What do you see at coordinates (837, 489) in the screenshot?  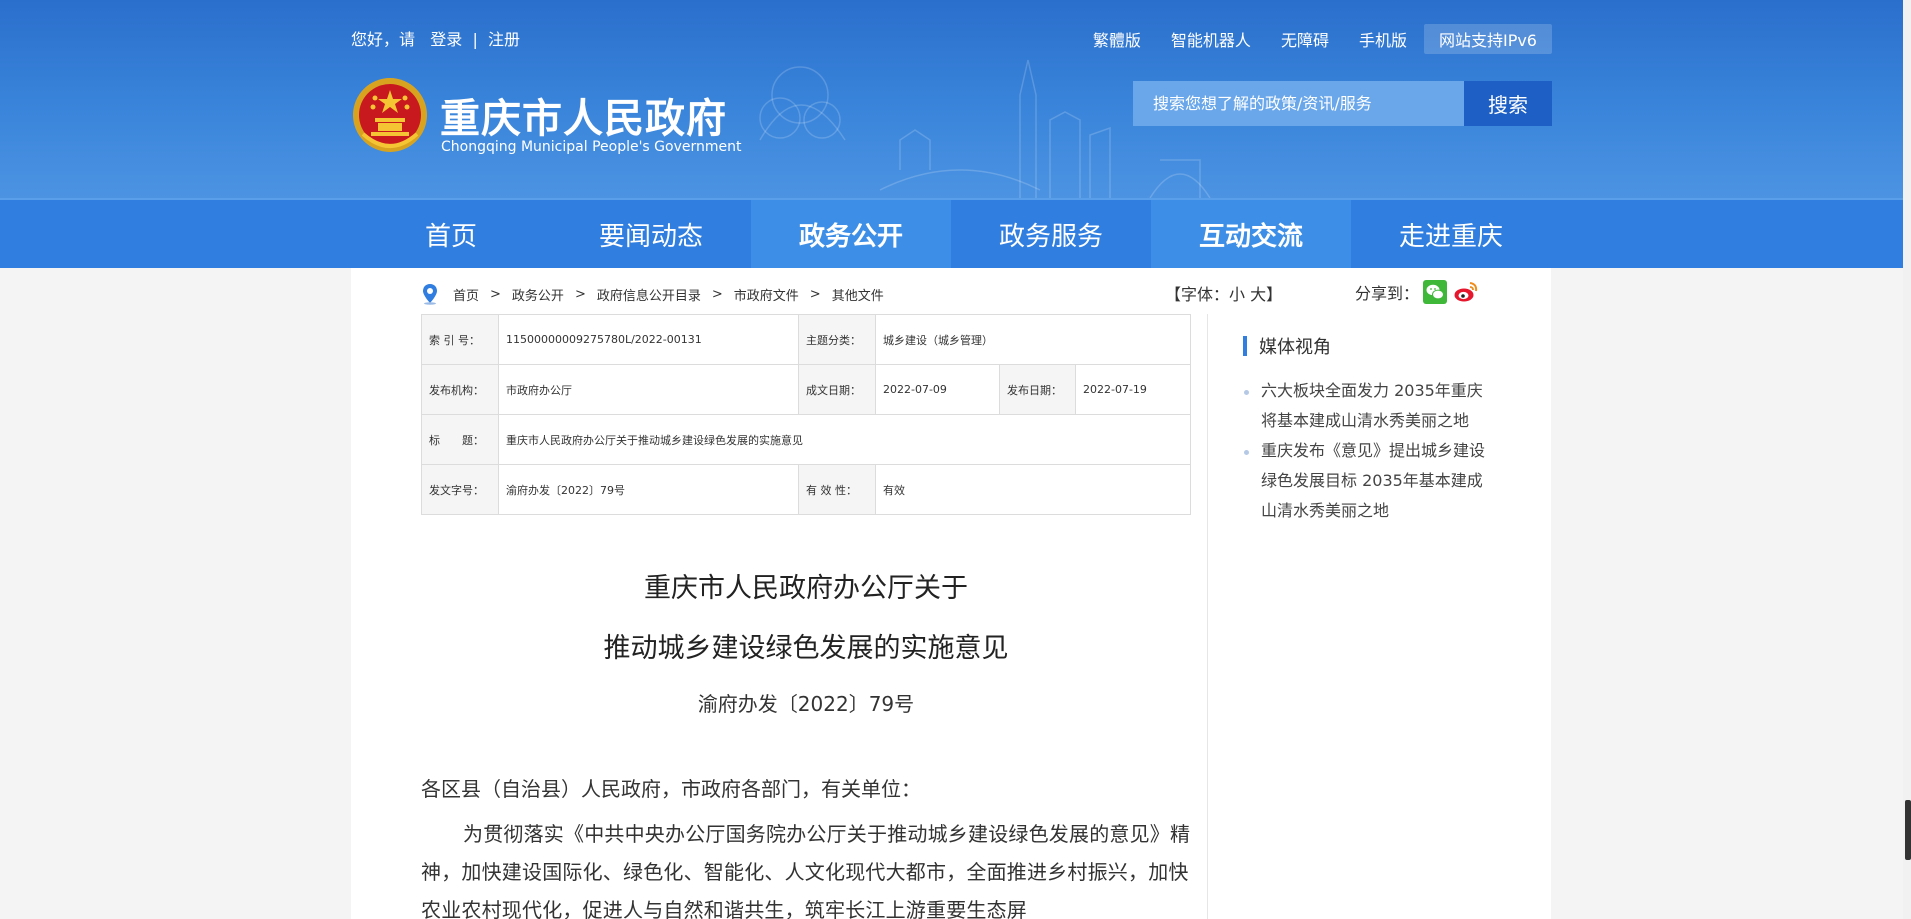 I see `validity-label: 有 效 性：` at bounding box center [837, 489].